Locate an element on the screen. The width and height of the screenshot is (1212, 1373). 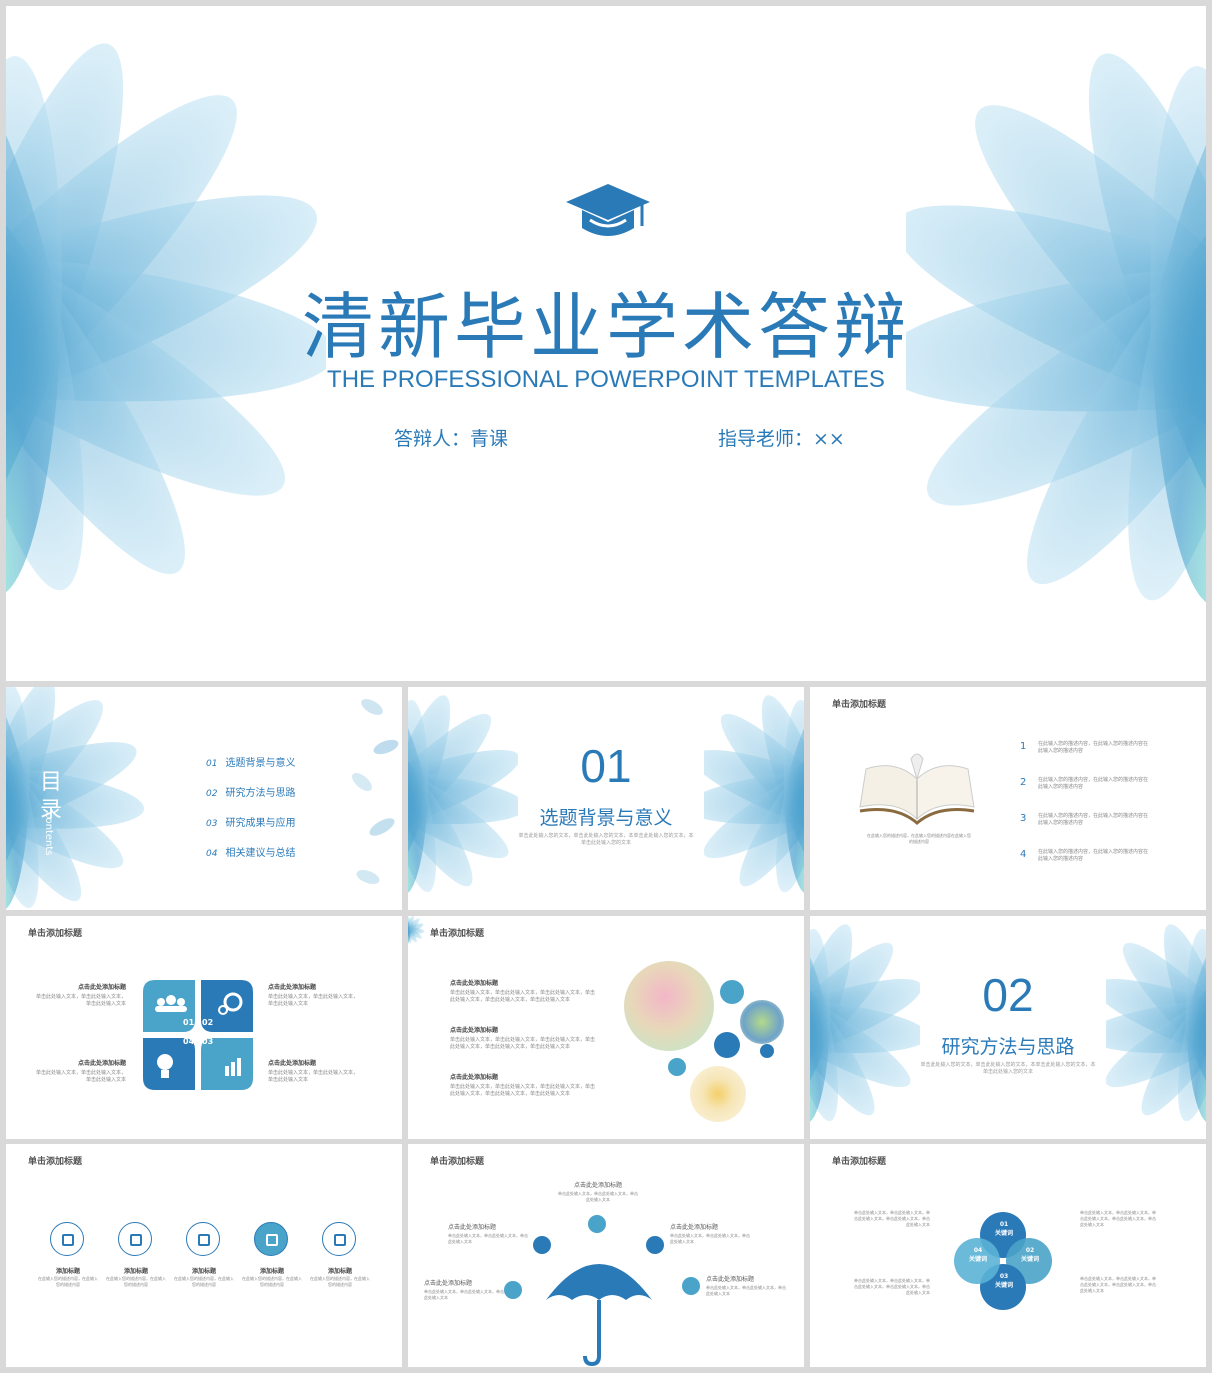
keyword-number: 01 is located at coordinates (1004, 1224).